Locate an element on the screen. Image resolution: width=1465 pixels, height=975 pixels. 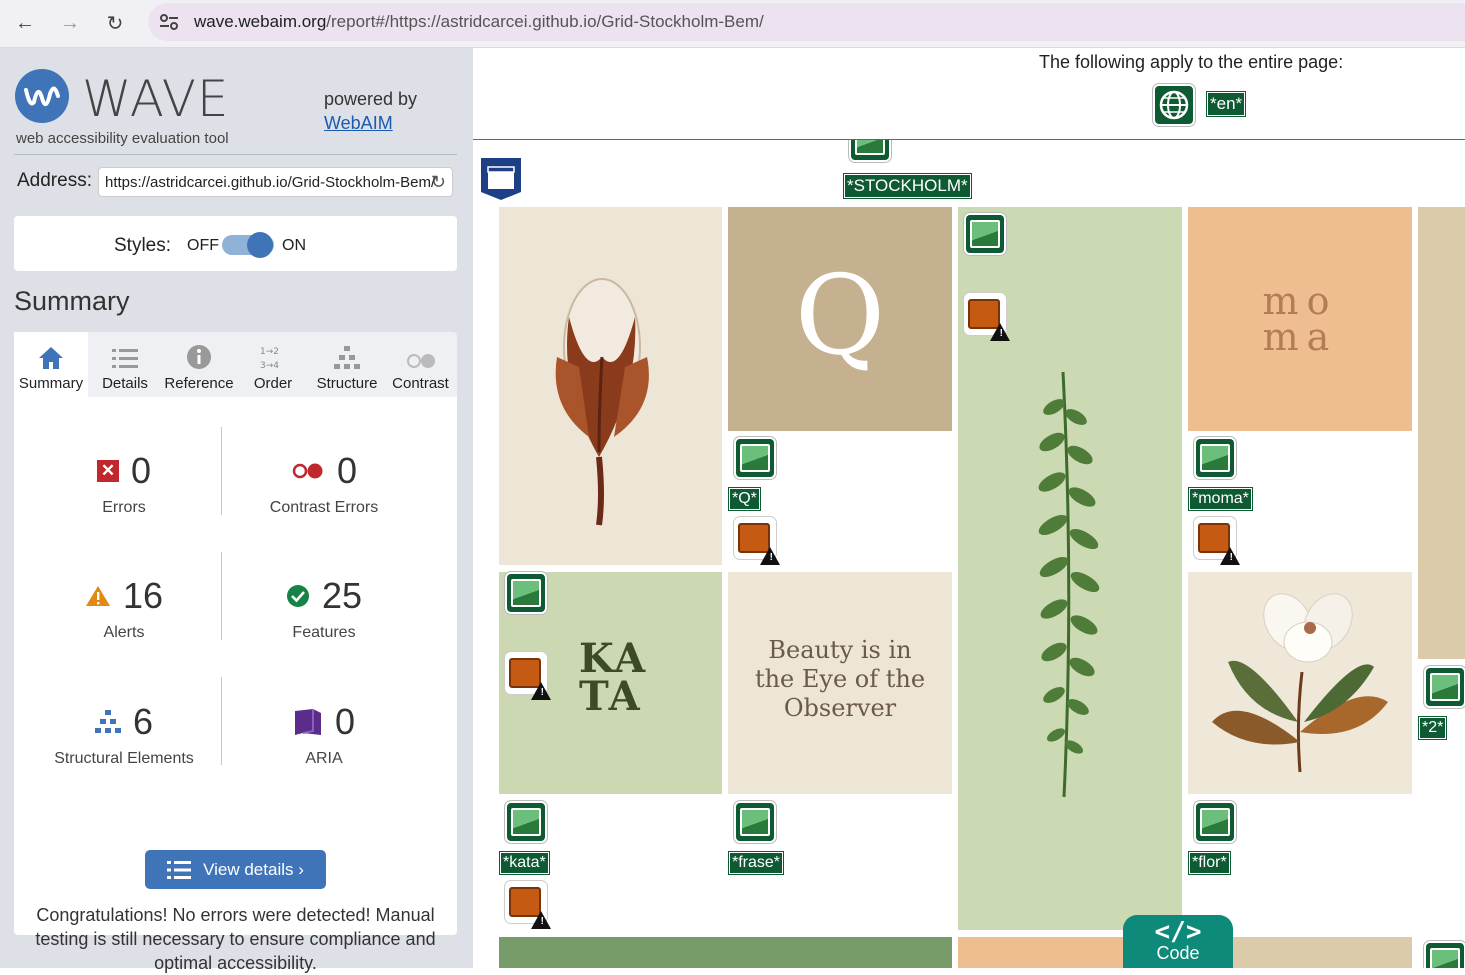
back-arrow-icon: ← is located at coordinates (25, 23).